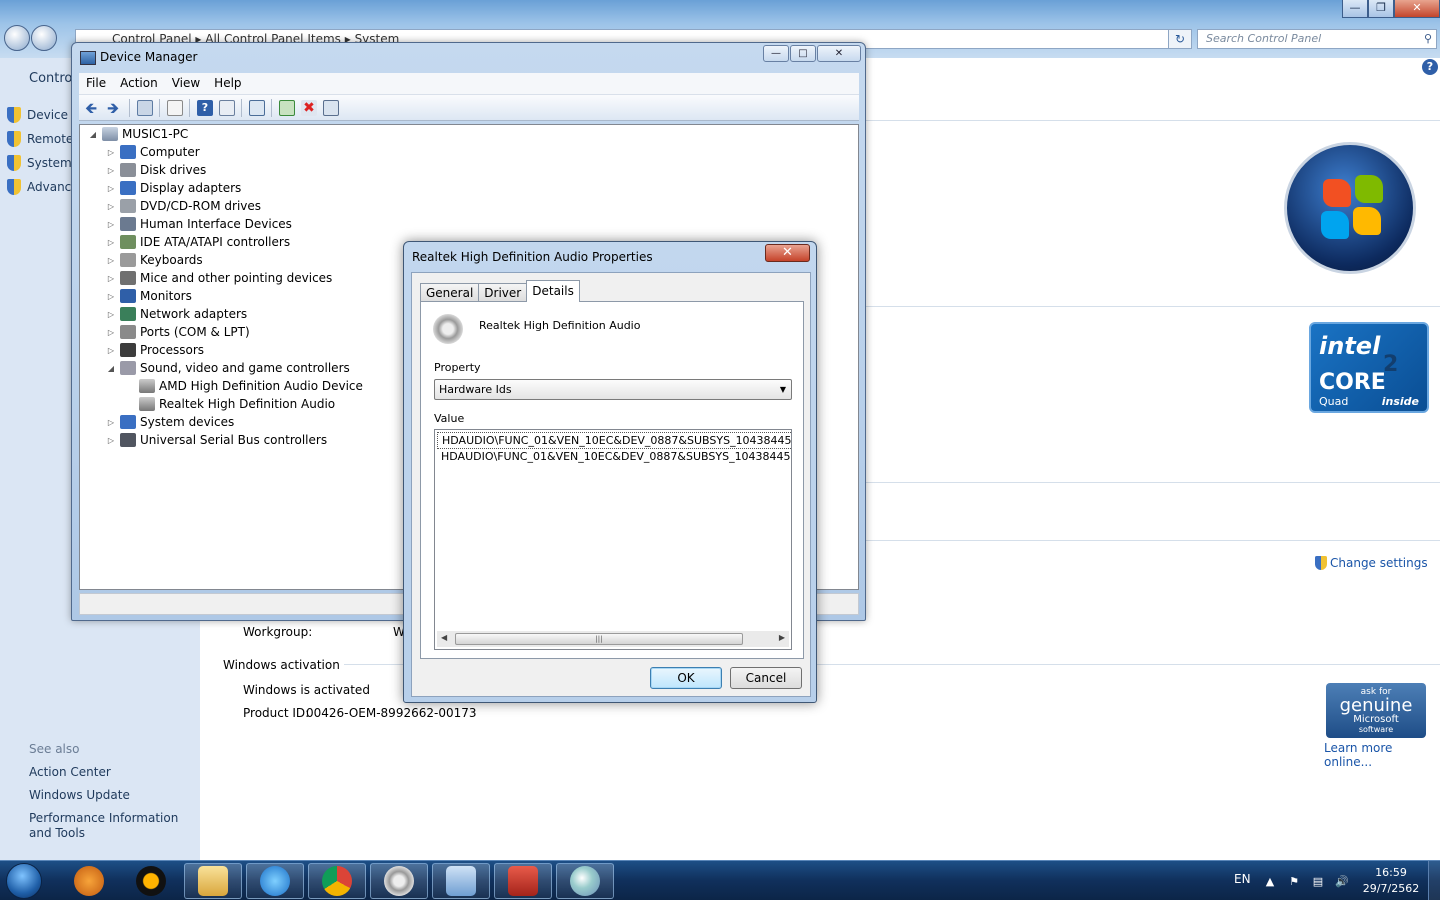 This screenshot has height=900, width=1440. I want to click on show-desktop-button, so click(1434, 880).